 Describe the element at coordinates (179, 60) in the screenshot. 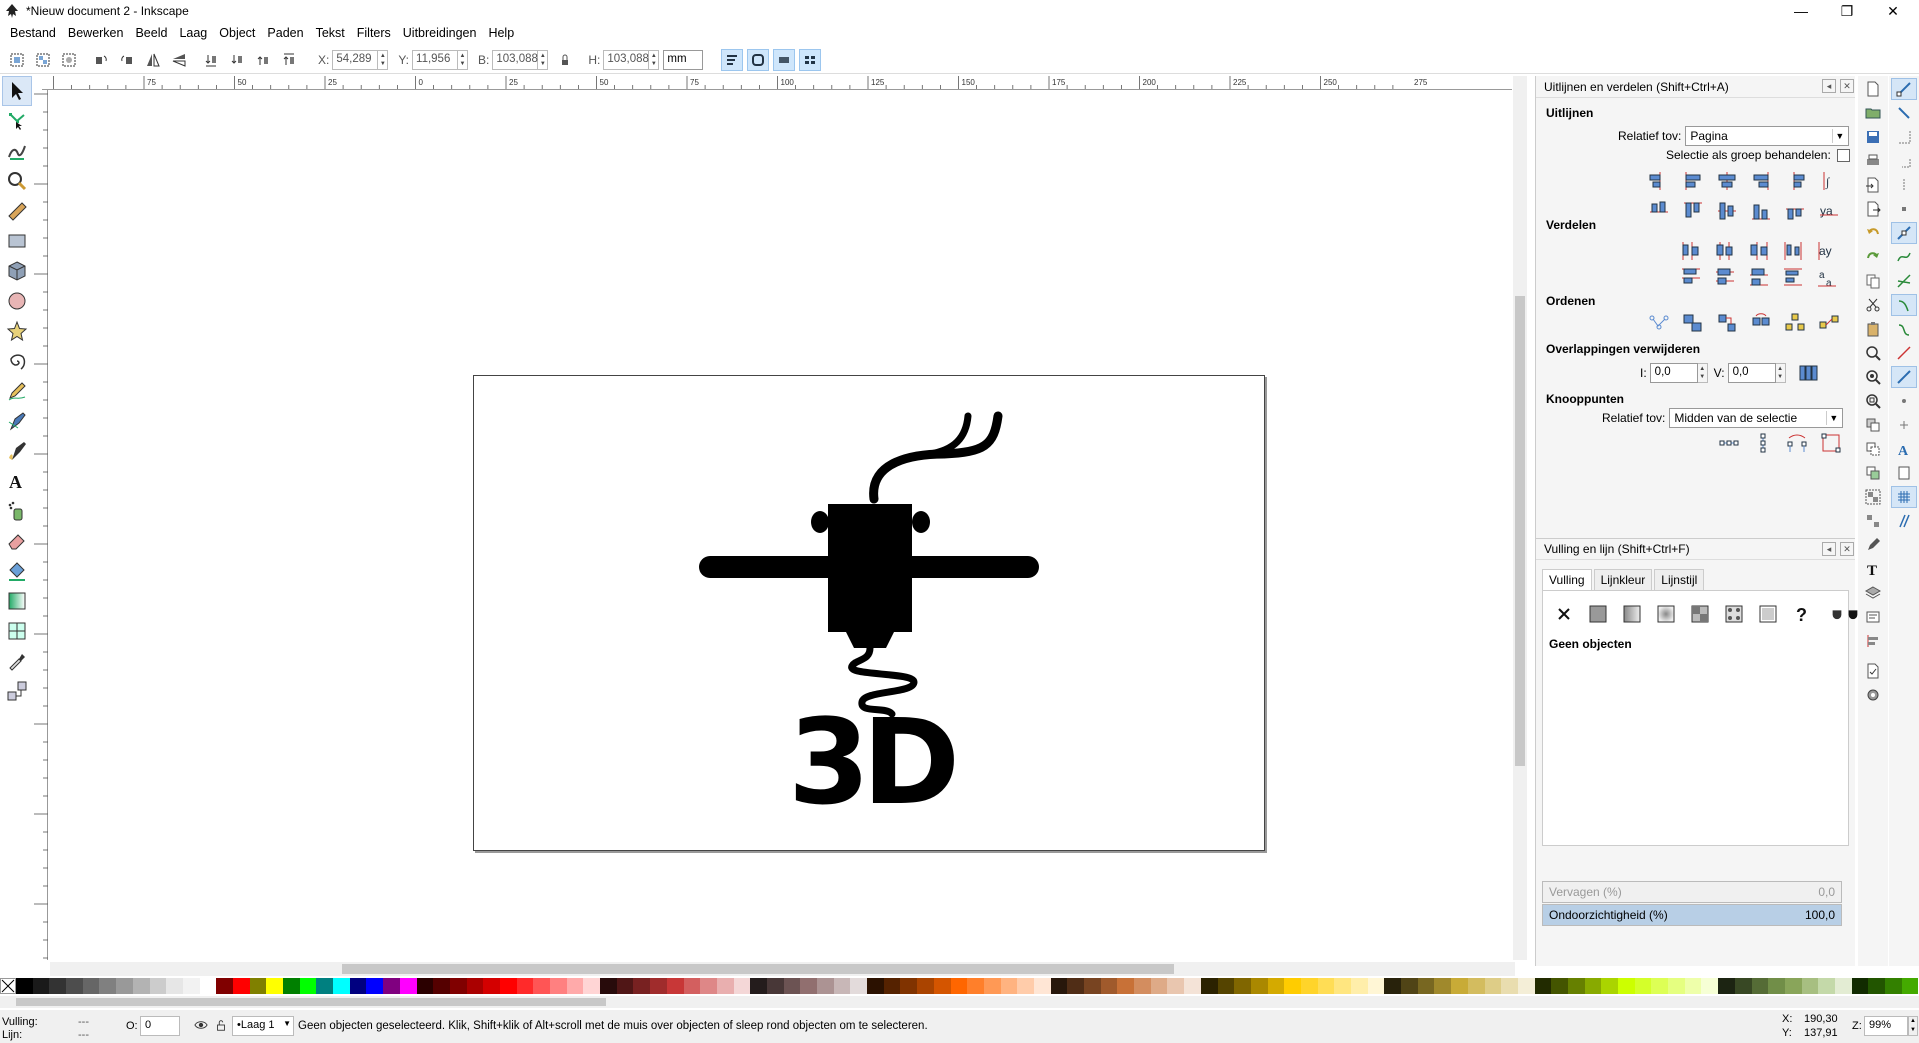

I see `flip-vertical-button` at that location.